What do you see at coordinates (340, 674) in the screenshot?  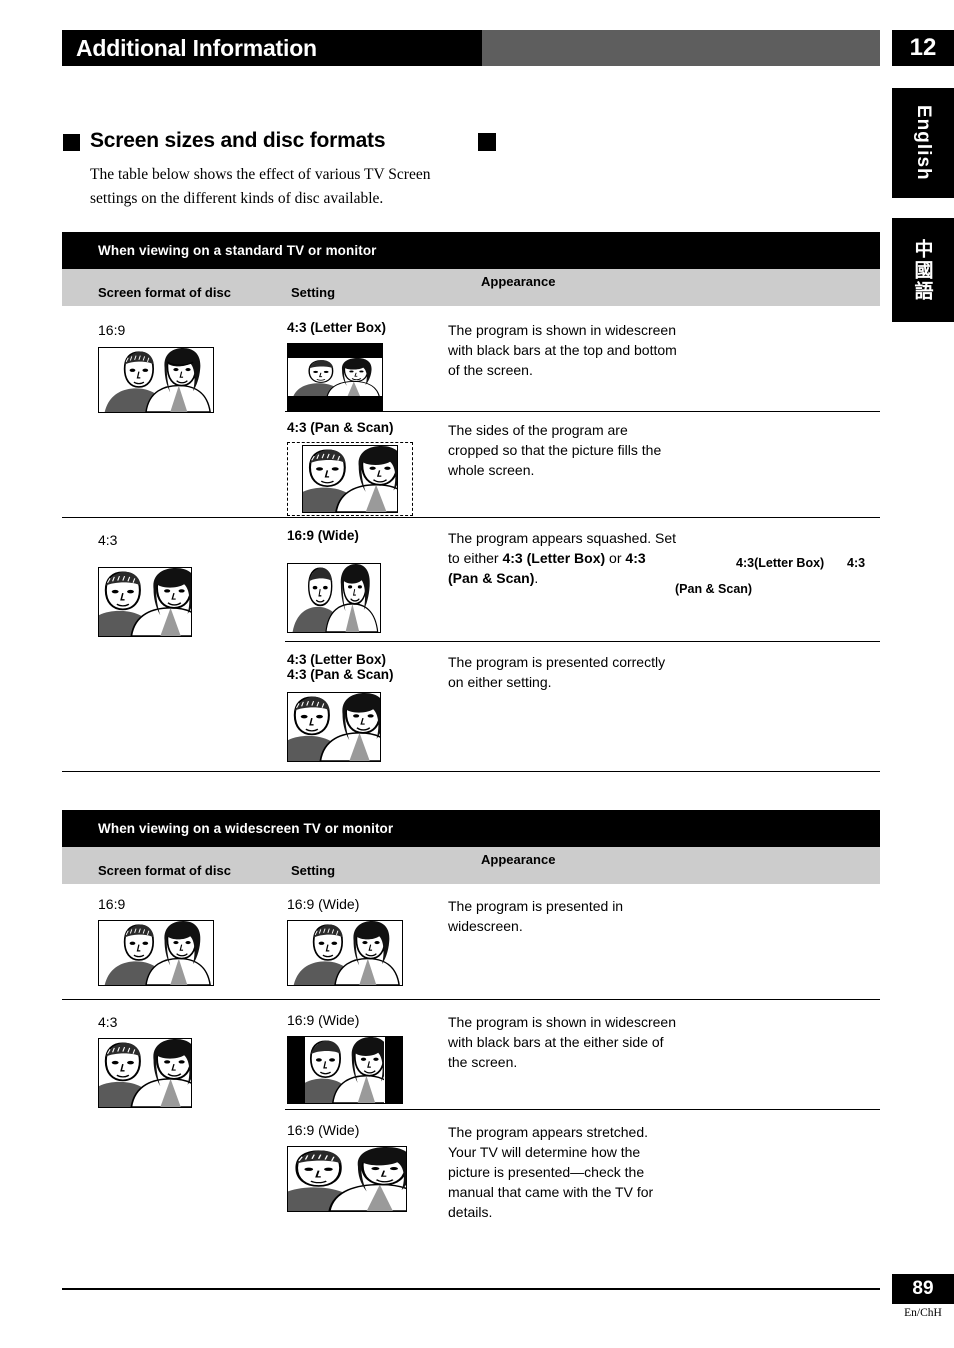 I see `setting-label-secondary: 4:3 (Pan & Scan)` at bounding box center [340, 674].